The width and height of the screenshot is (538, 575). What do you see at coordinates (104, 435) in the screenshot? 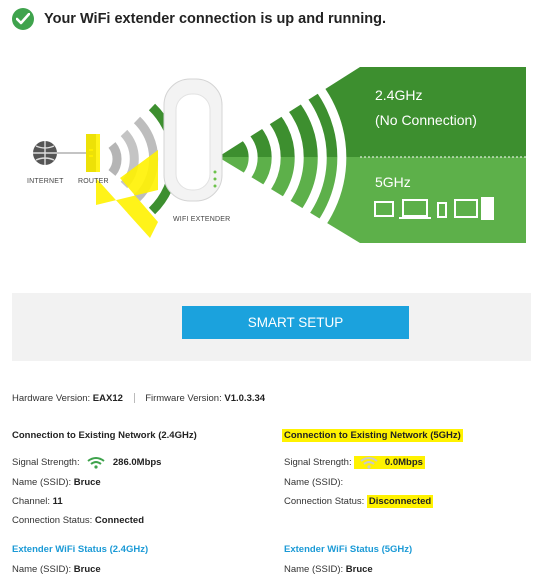
I see `existing-24-title: Connection to Existing Network (2.4GHz)` at bounding box center [104, 435].